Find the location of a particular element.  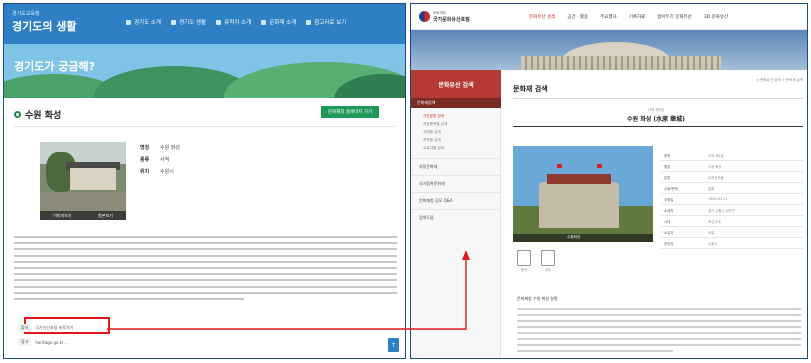

left-hero-banner: 경기도가 궁금해? is located at coordinates (204, 71).